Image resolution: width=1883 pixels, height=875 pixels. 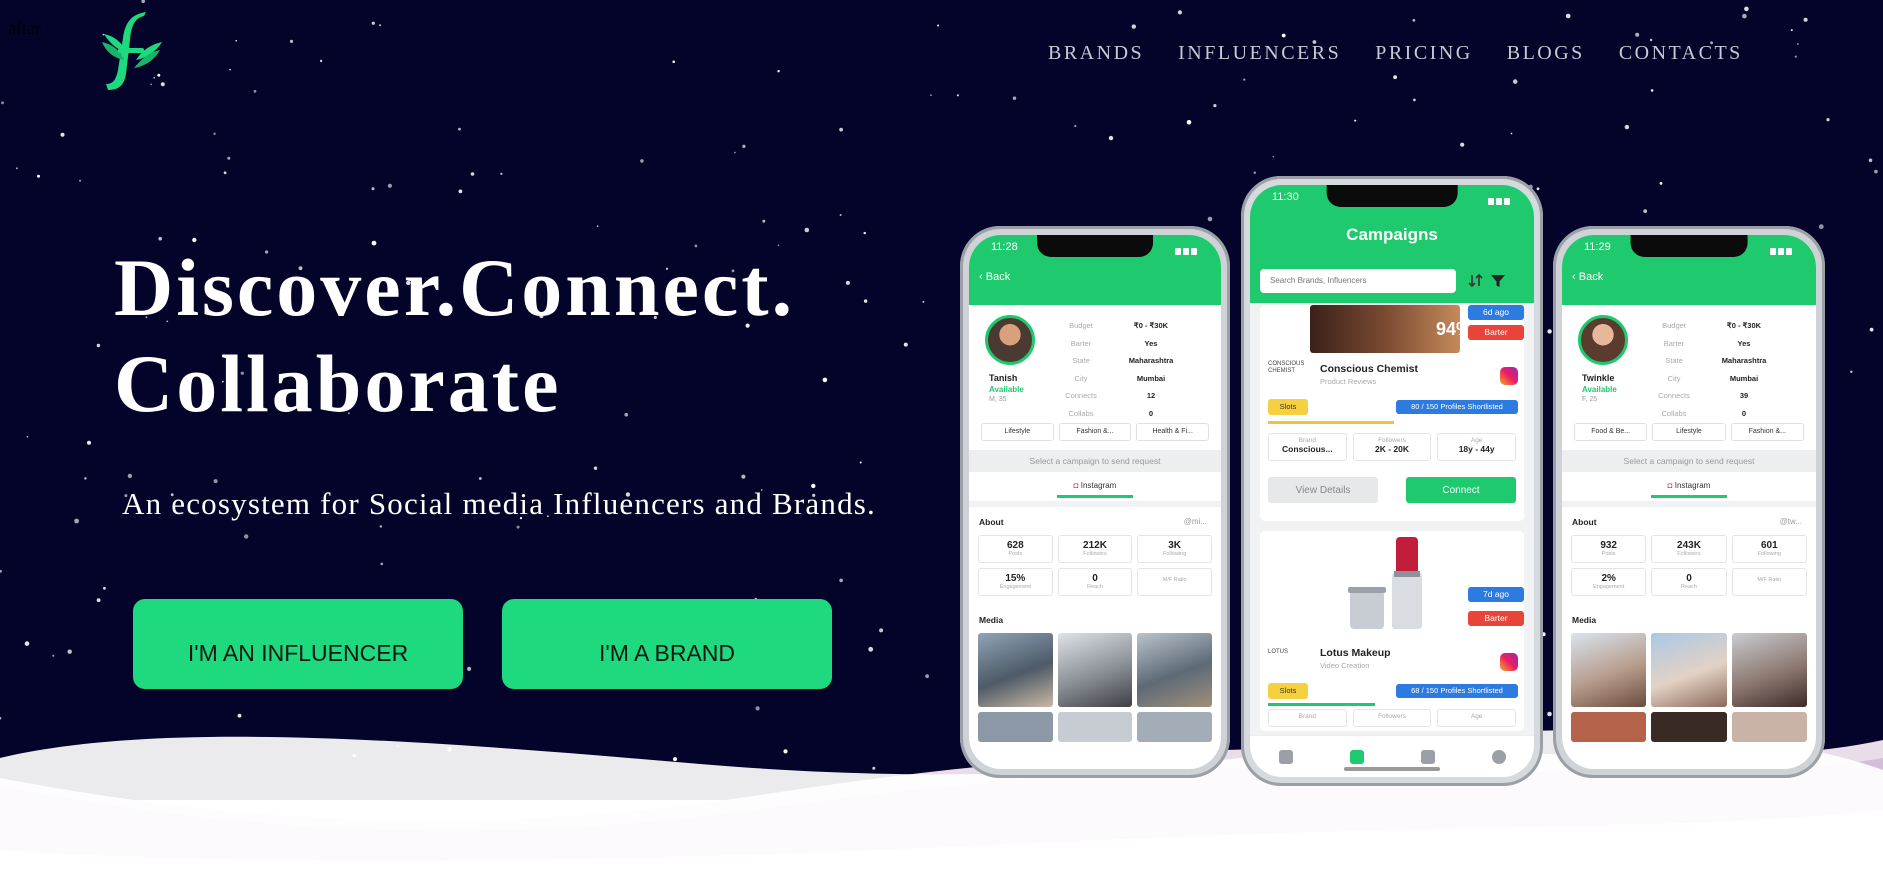 I want to click on detail-key: Connects, so click(x=1081, y=395).